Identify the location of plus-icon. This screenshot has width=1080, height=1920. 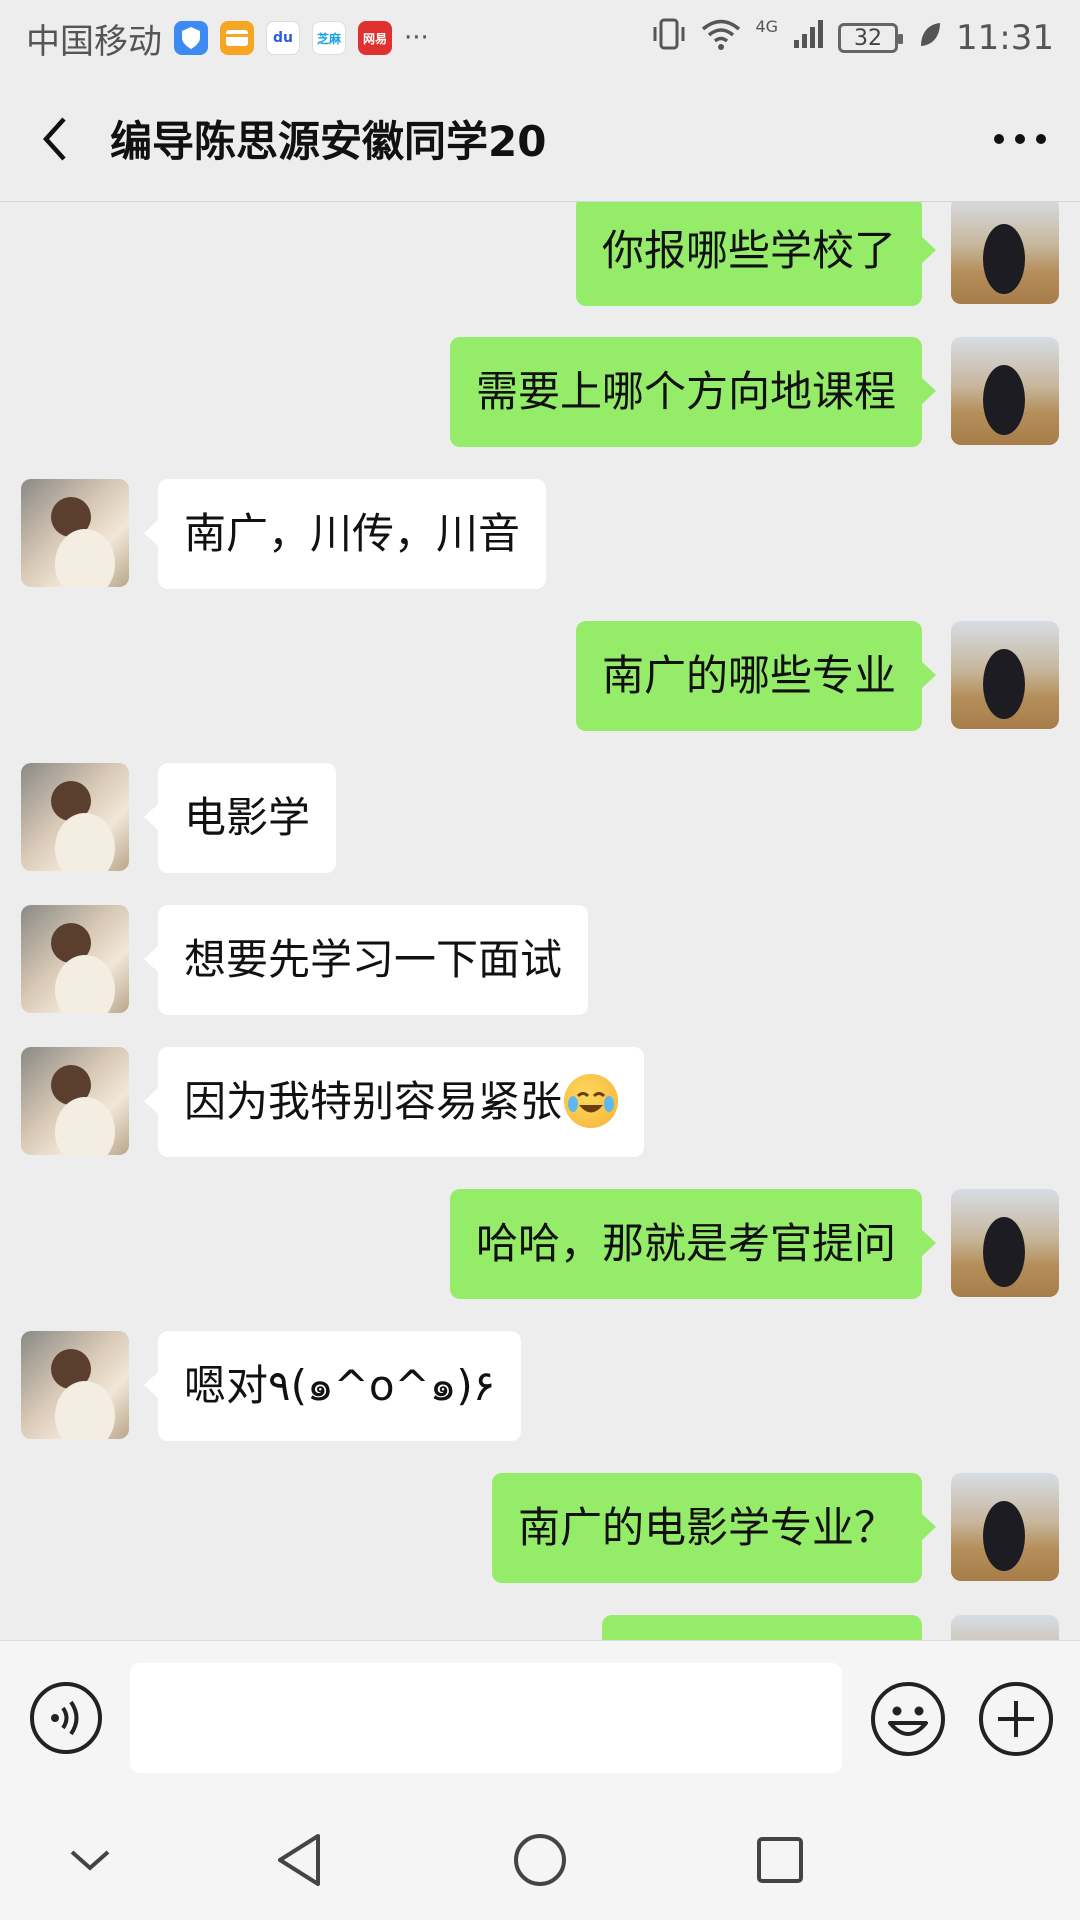
(1016, 1719).